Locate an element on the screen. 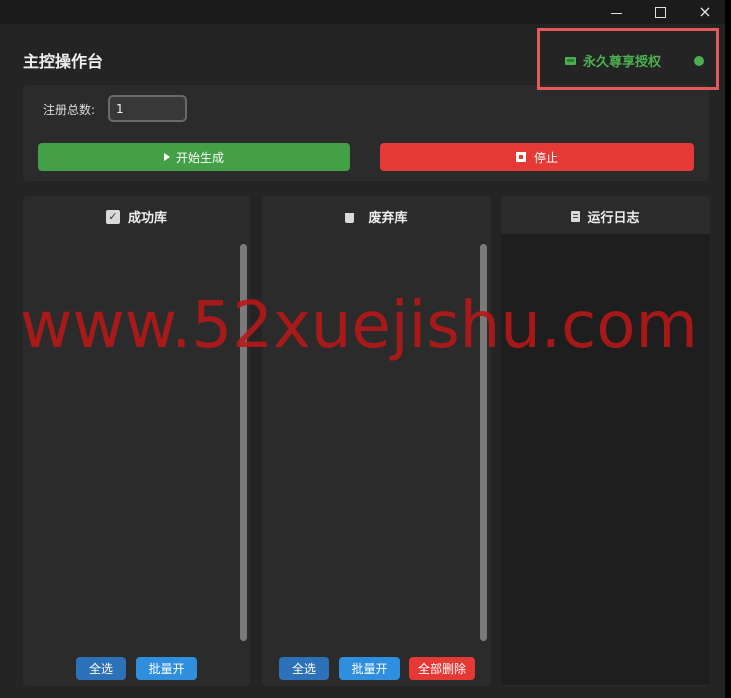  maximize-button is located at coordinates (660, 12).